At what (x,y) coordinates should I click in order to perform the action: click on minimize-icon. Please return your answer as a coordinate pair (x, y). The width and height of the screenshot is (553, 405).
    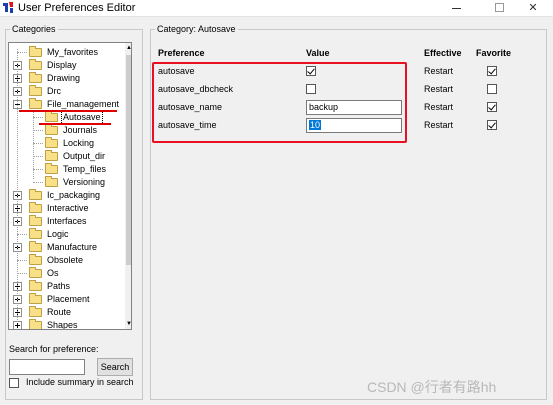
    Looking at the image, I should click on (456, 8).